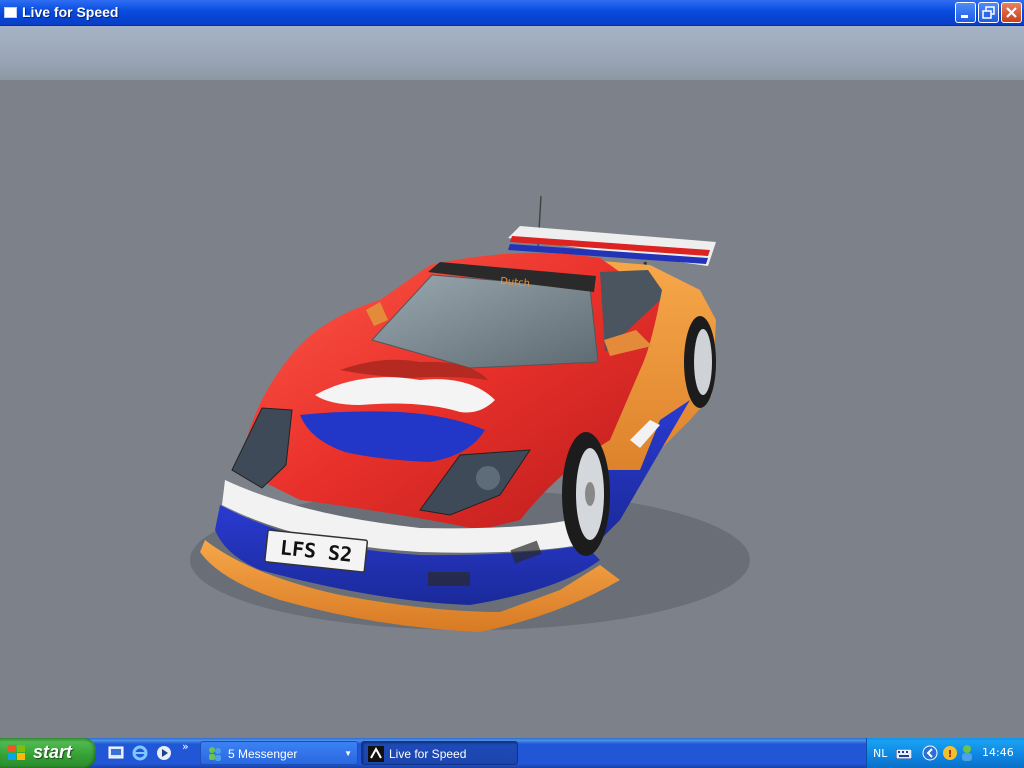  Describe the element at coordinates (116, 753) in the screenshot. I see `show-desktop-icon` at that location.